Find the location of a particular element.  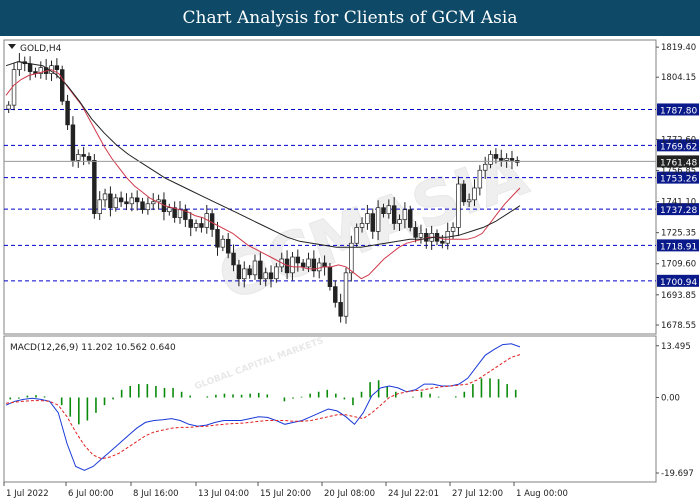

price-tick-label: 1772.60 is located at coordinates (678, 140).